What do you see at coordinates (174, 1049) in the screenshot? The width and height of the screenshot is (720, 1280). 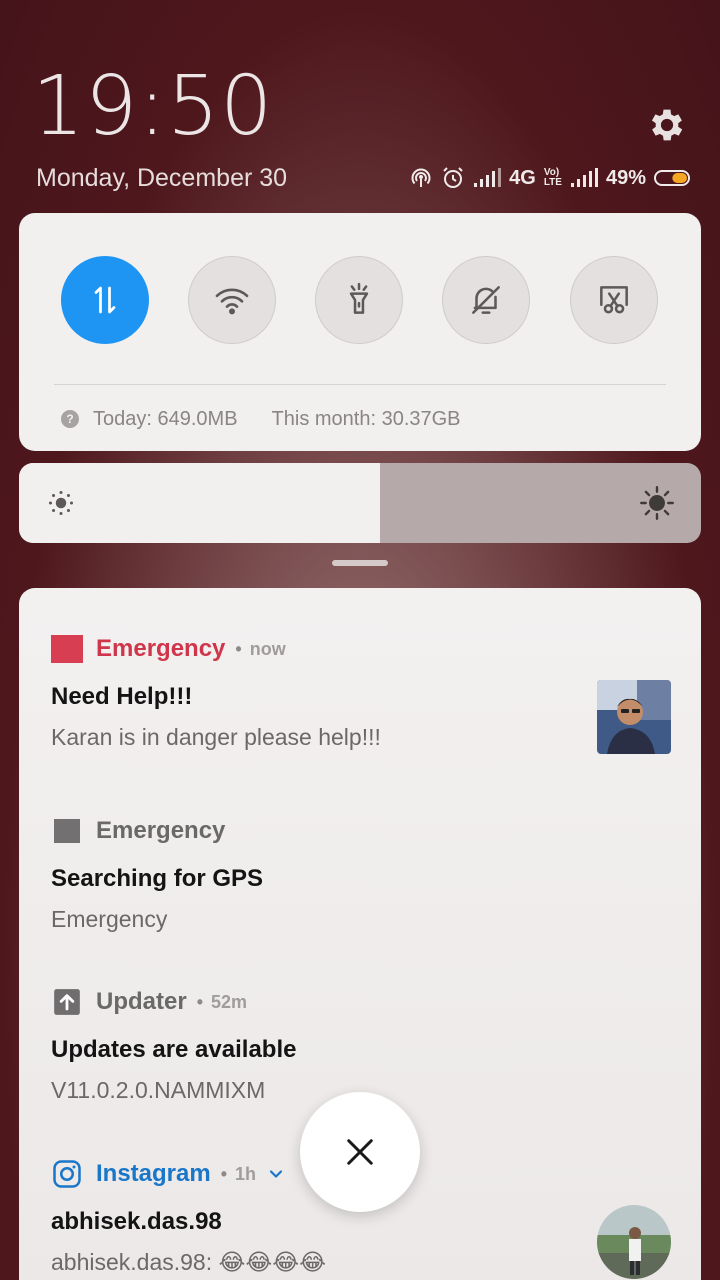 I see `notification-title: Updates are available` at bounding box center [174, 1049].